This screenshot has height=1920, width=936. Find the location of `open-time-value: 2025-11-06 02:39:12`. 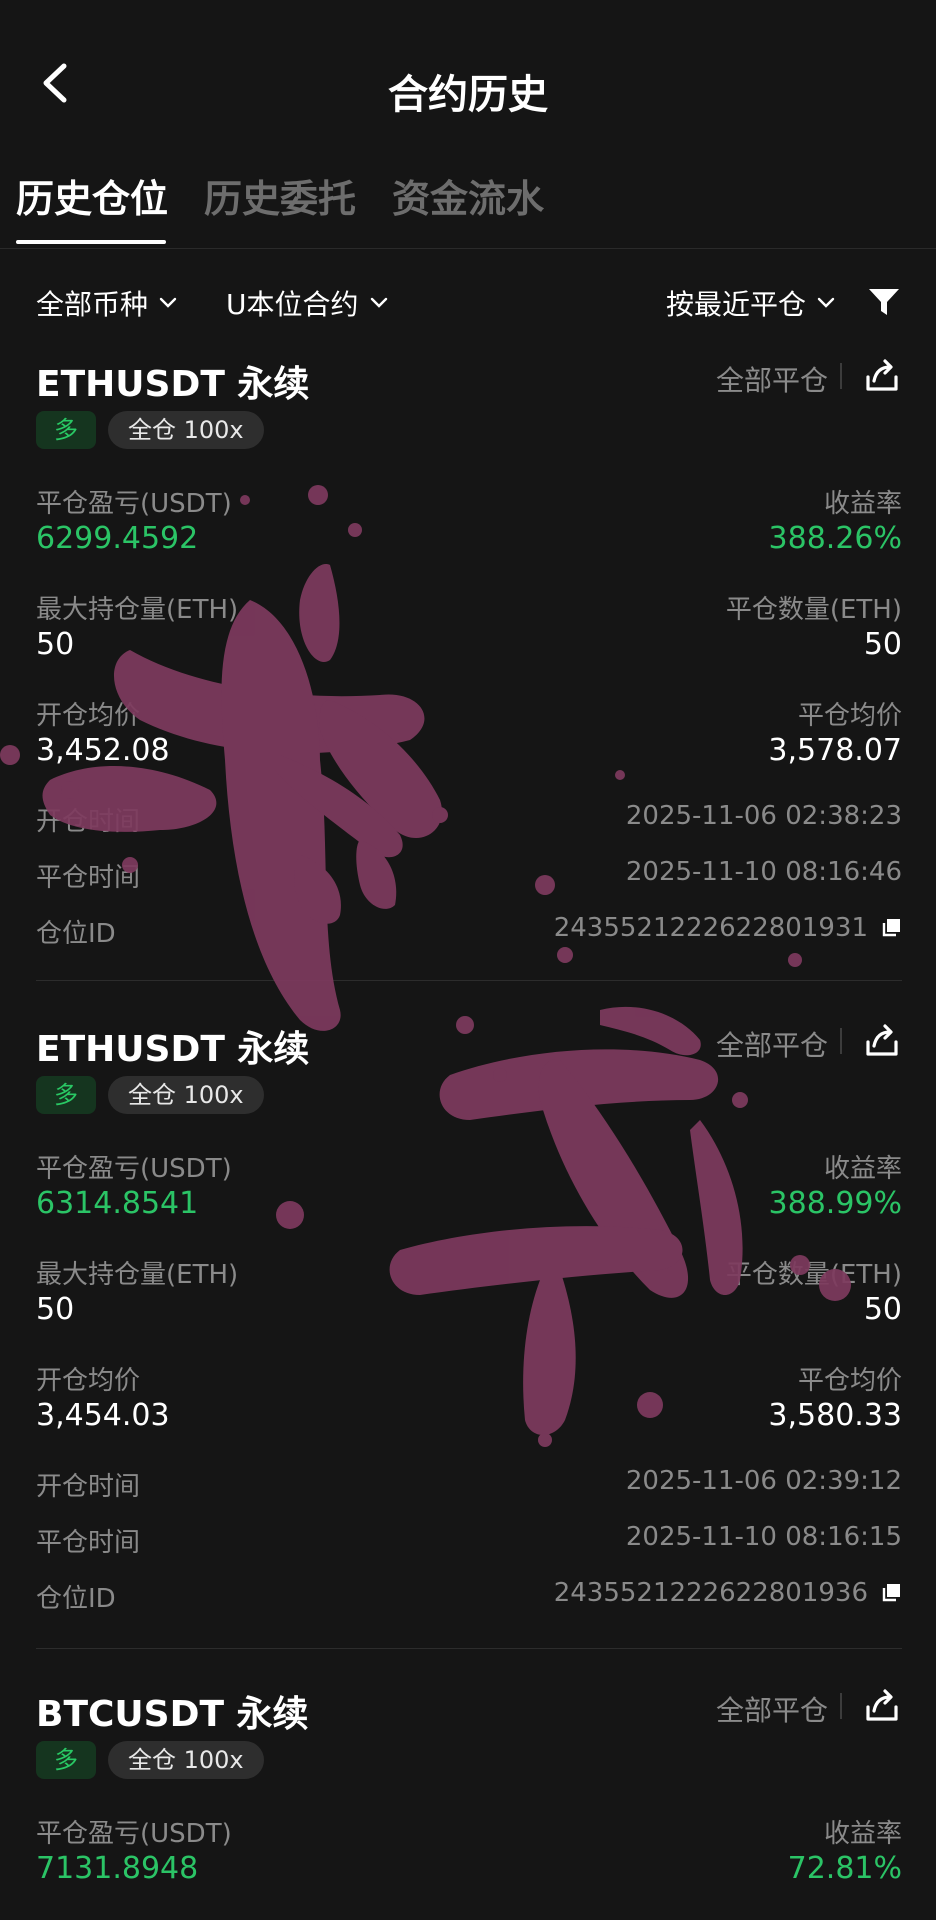

open-time-value: 2025-11-06 02:39:12 is located at coordinates (763, 1481).